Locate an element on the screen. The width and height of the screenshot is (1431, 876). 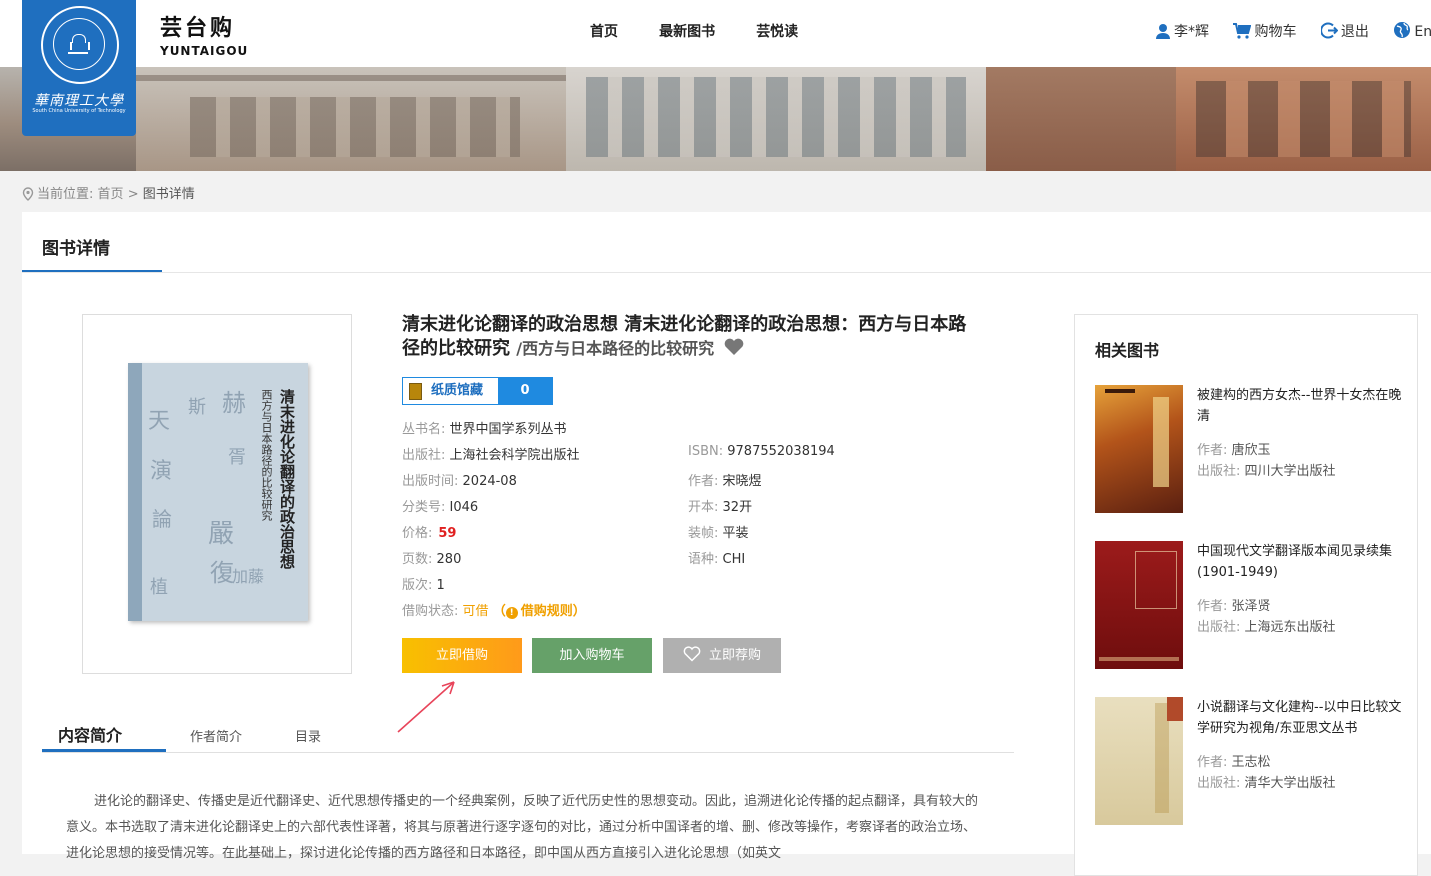
nav-home: 首页 is located at coordinates (604, 31).